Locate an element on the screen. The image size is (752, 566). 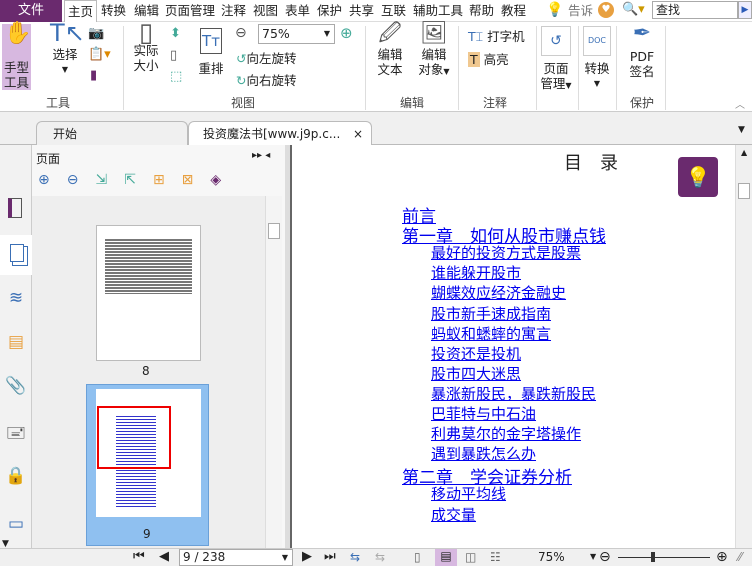
previous-view-icon: ⇆ is located at coordinates (355, 557).